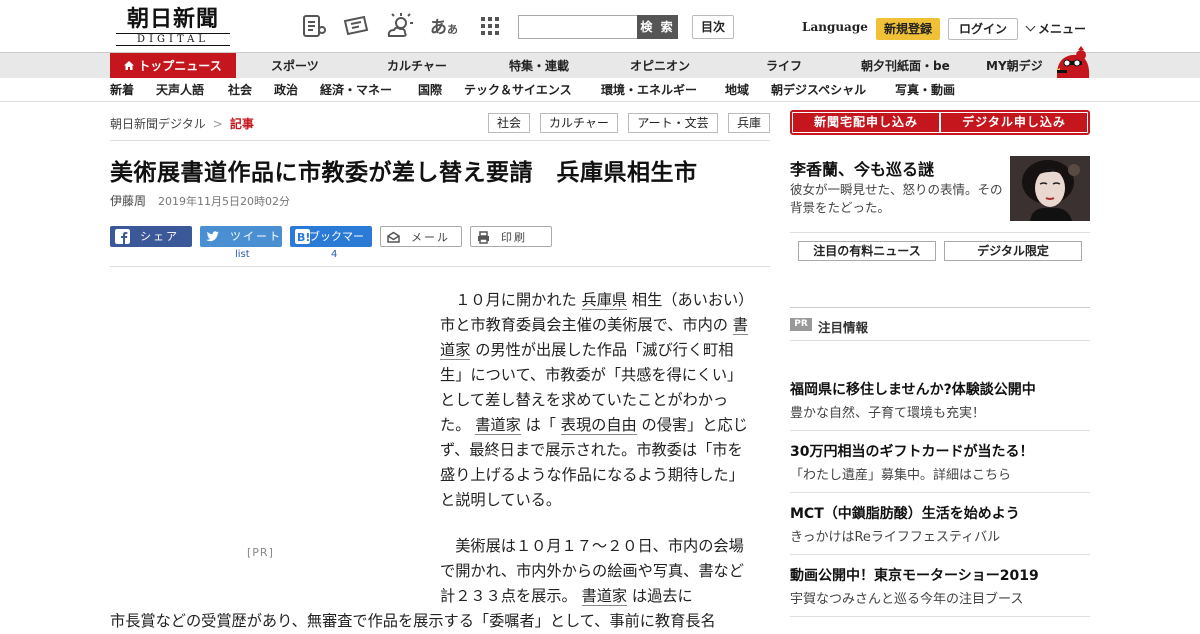 This screenshot has height=634, width=1200. Describe the element at coordinates (518, 90) in the screenshot. I see `subnav-tech-science: テック＆サイエンス` at that location.